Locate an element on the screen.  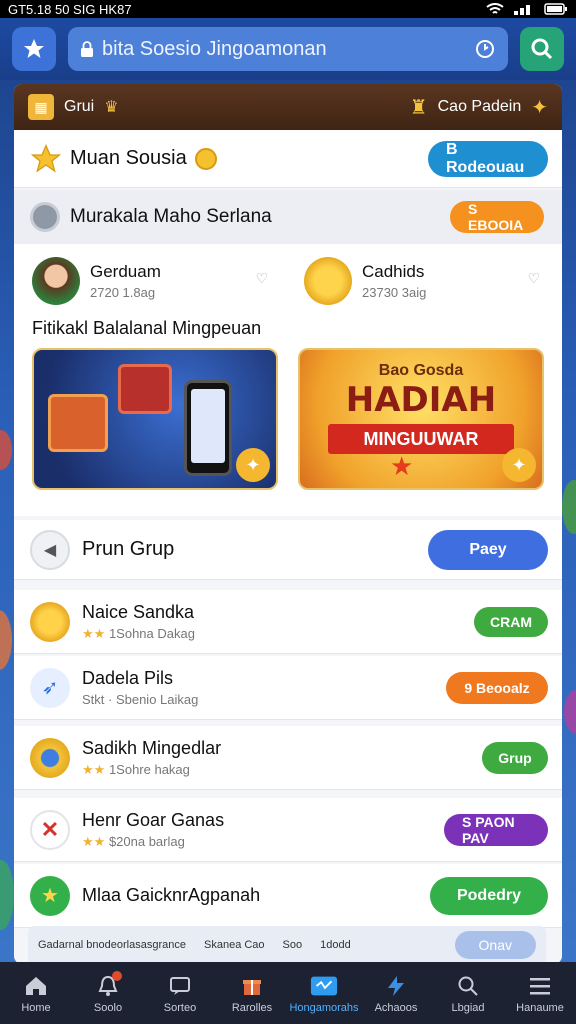
bolt-icon is located at coordinates (396, 986).